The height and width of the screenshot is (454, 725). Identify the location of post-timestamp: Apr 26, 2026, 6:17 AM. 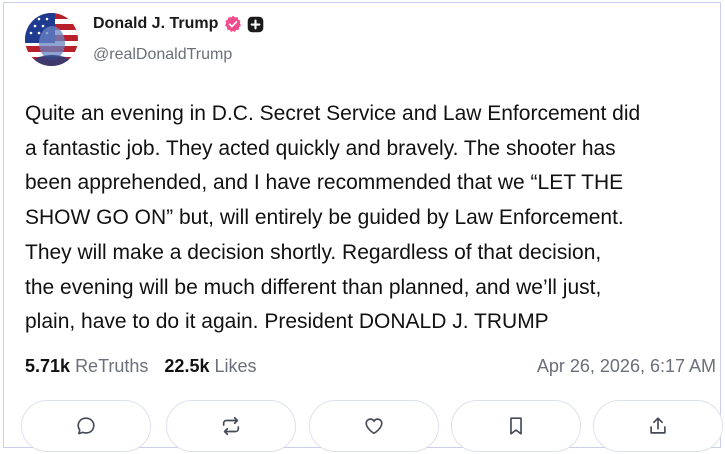
(626, 366).